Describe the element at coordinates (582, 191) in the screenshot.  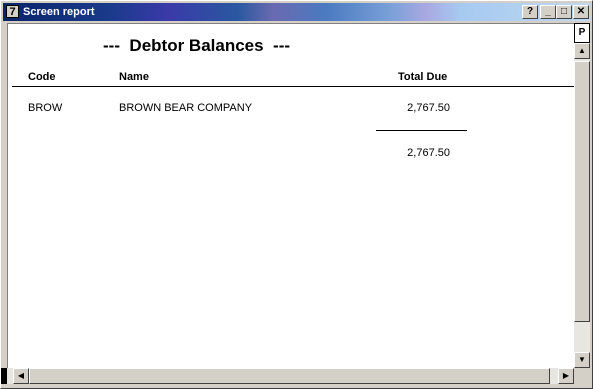
I see `vertical-scroll-thumb` at that location.